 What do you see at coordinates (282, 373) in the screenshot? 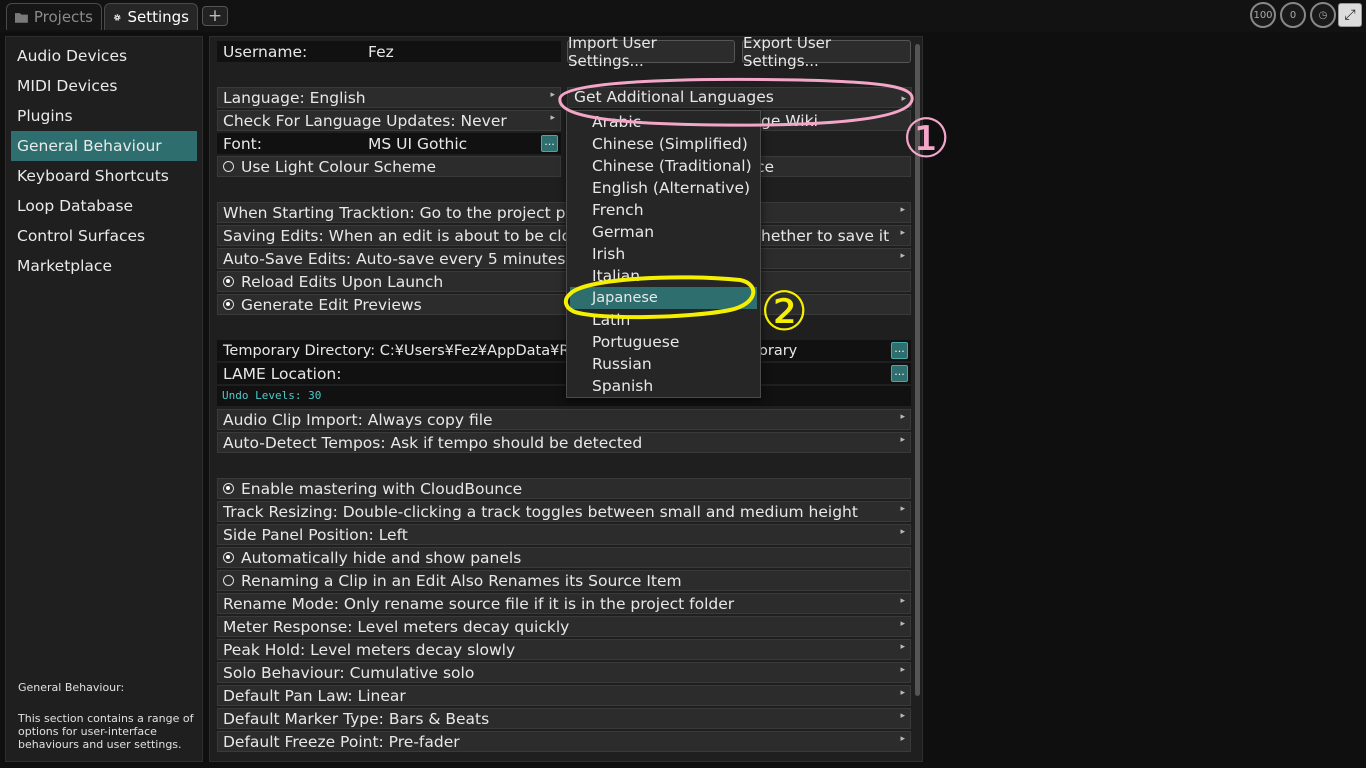
I see `lame-location-label: LAME Location:` at bounding box center [282, 373].